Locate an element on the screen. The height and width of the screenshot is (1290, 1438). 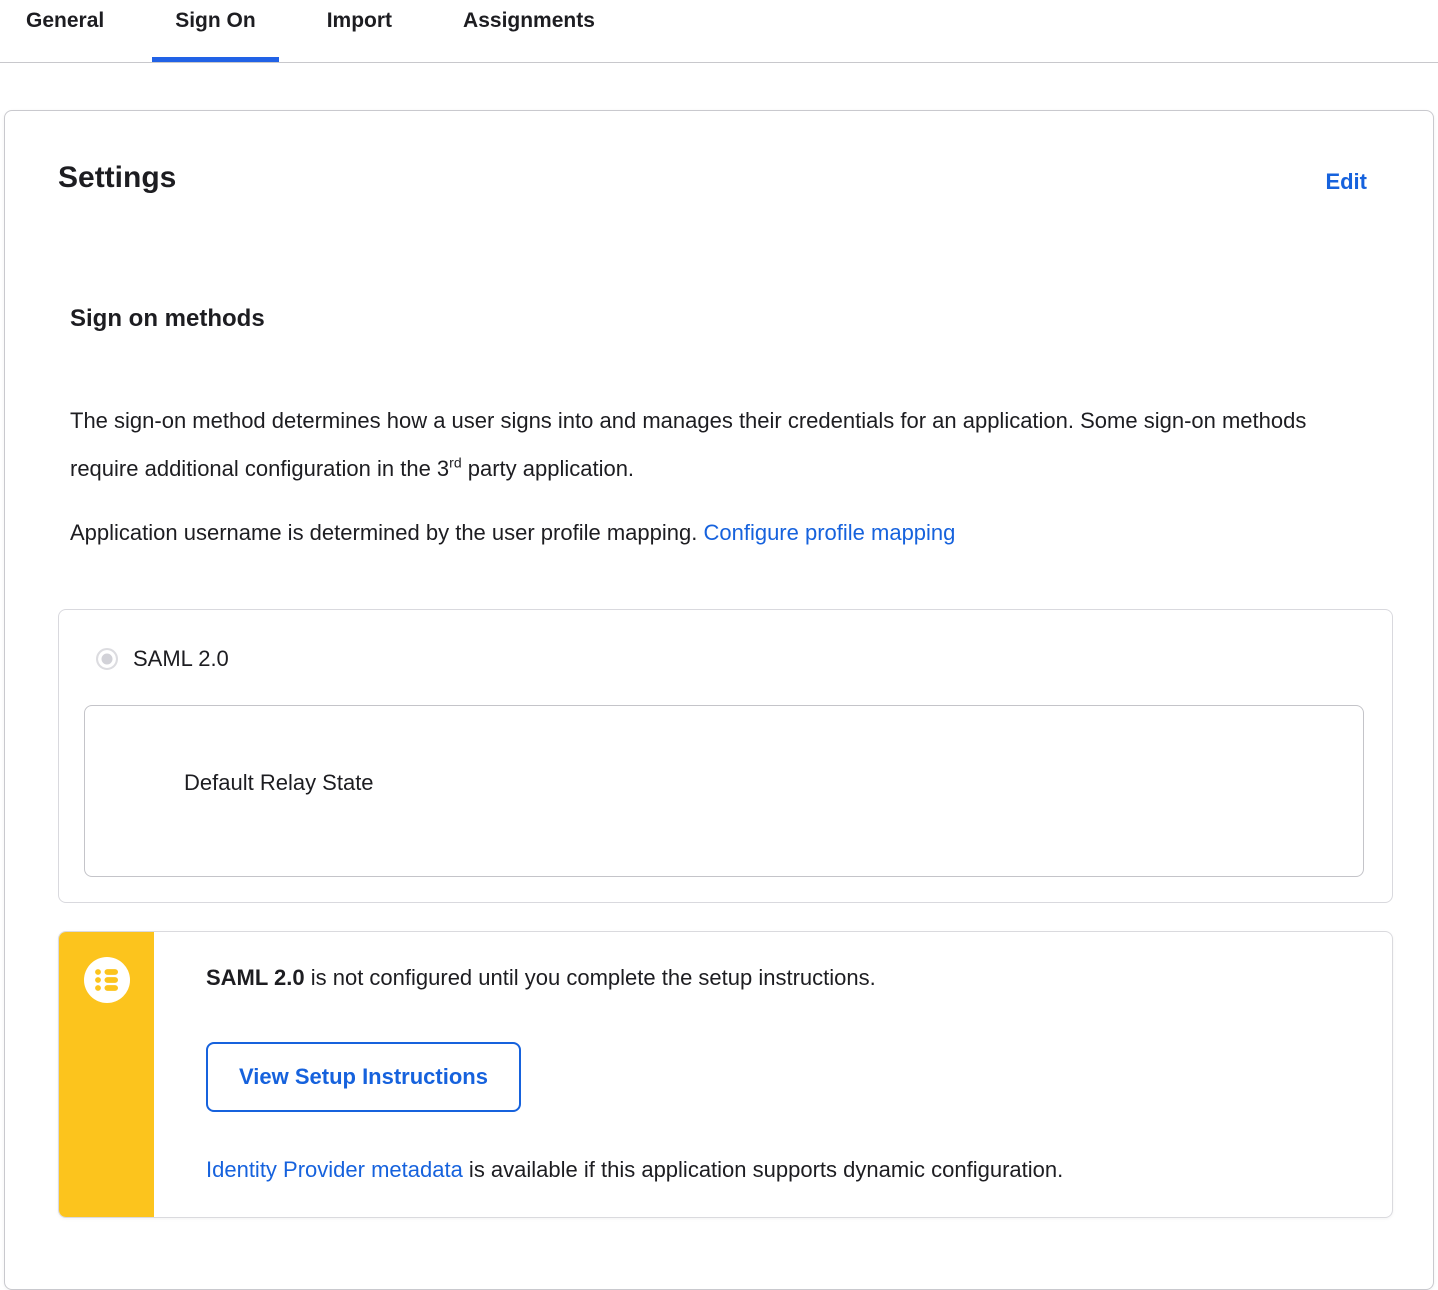
identity-provider-metadata-link: Identity Provider metadata is located at coordinates (334, 1169).